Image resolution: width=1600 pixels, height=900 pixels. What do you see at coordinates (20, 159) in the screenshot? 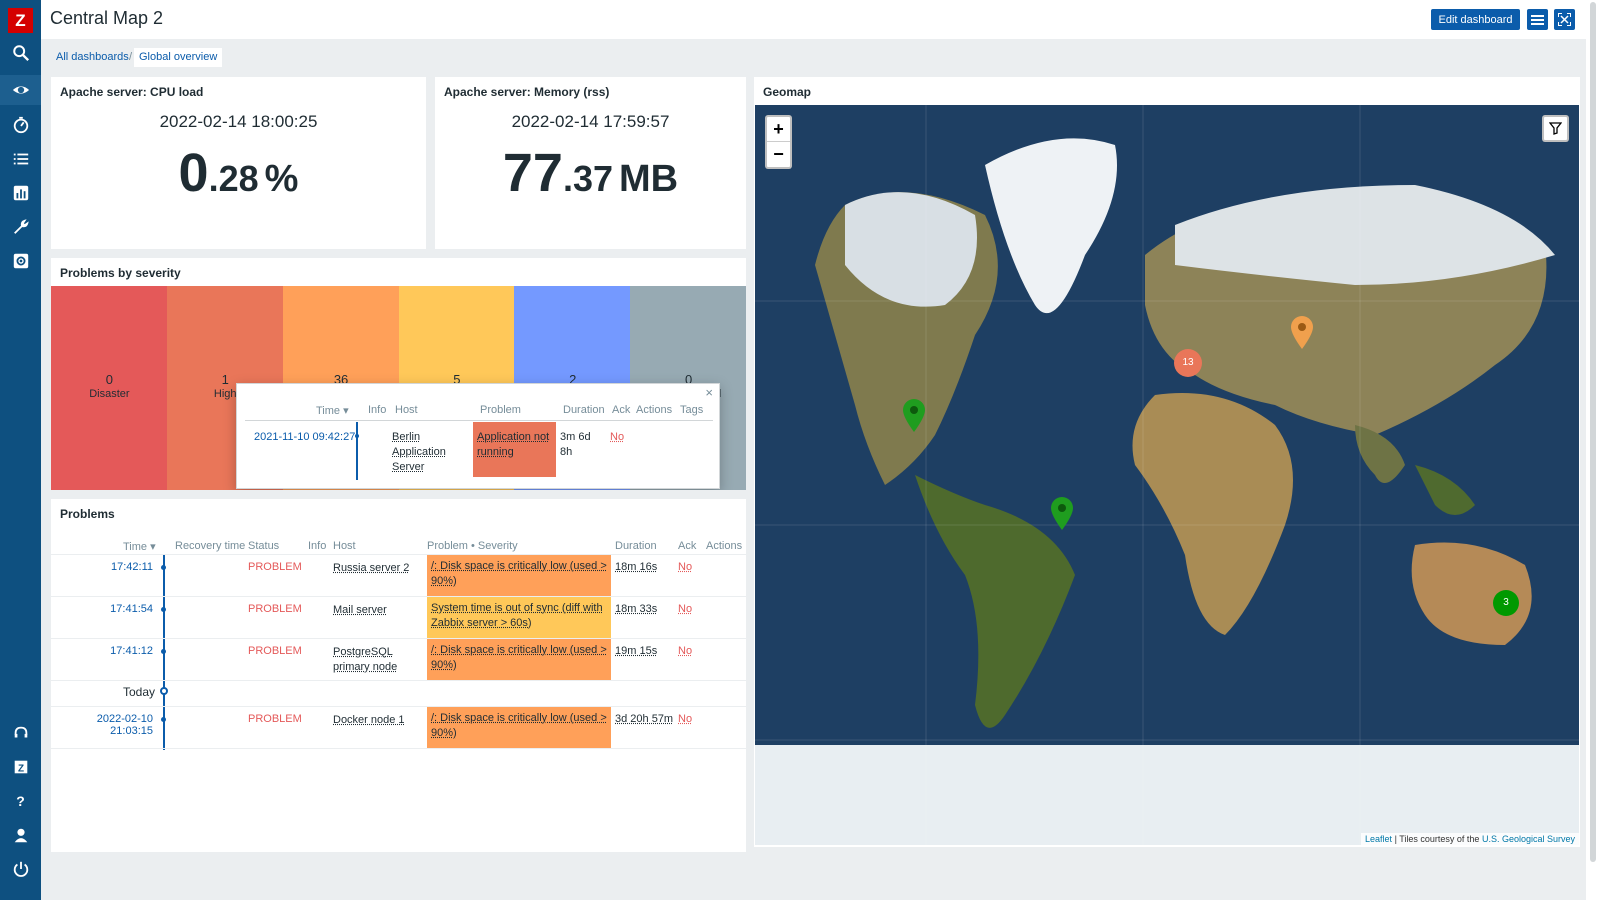
I see `inventory-list-icon` at bounding box center [20, 159].